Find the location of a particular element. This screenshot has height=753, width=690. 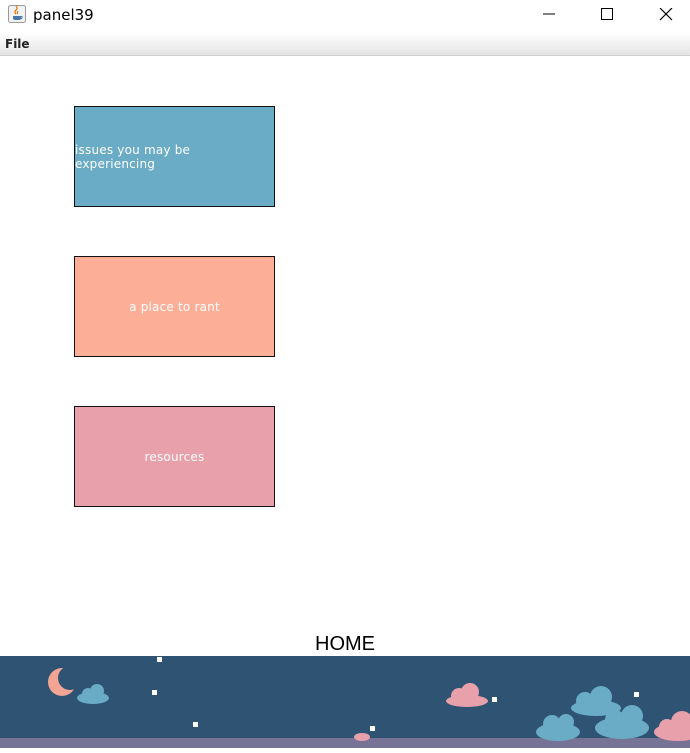

rant-button: a place to rant is located at coordinates (174, 306).